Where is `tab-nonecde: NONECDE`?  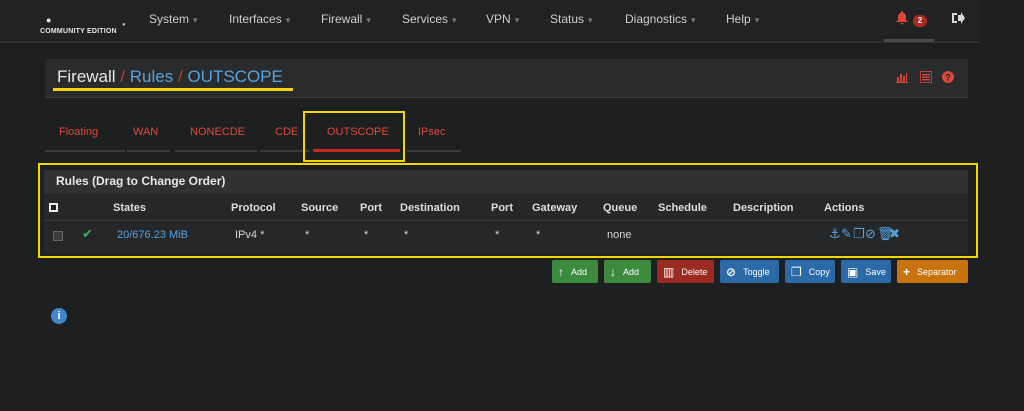 tab-nonecde: NONECDE is located at coordinates (217, 132).